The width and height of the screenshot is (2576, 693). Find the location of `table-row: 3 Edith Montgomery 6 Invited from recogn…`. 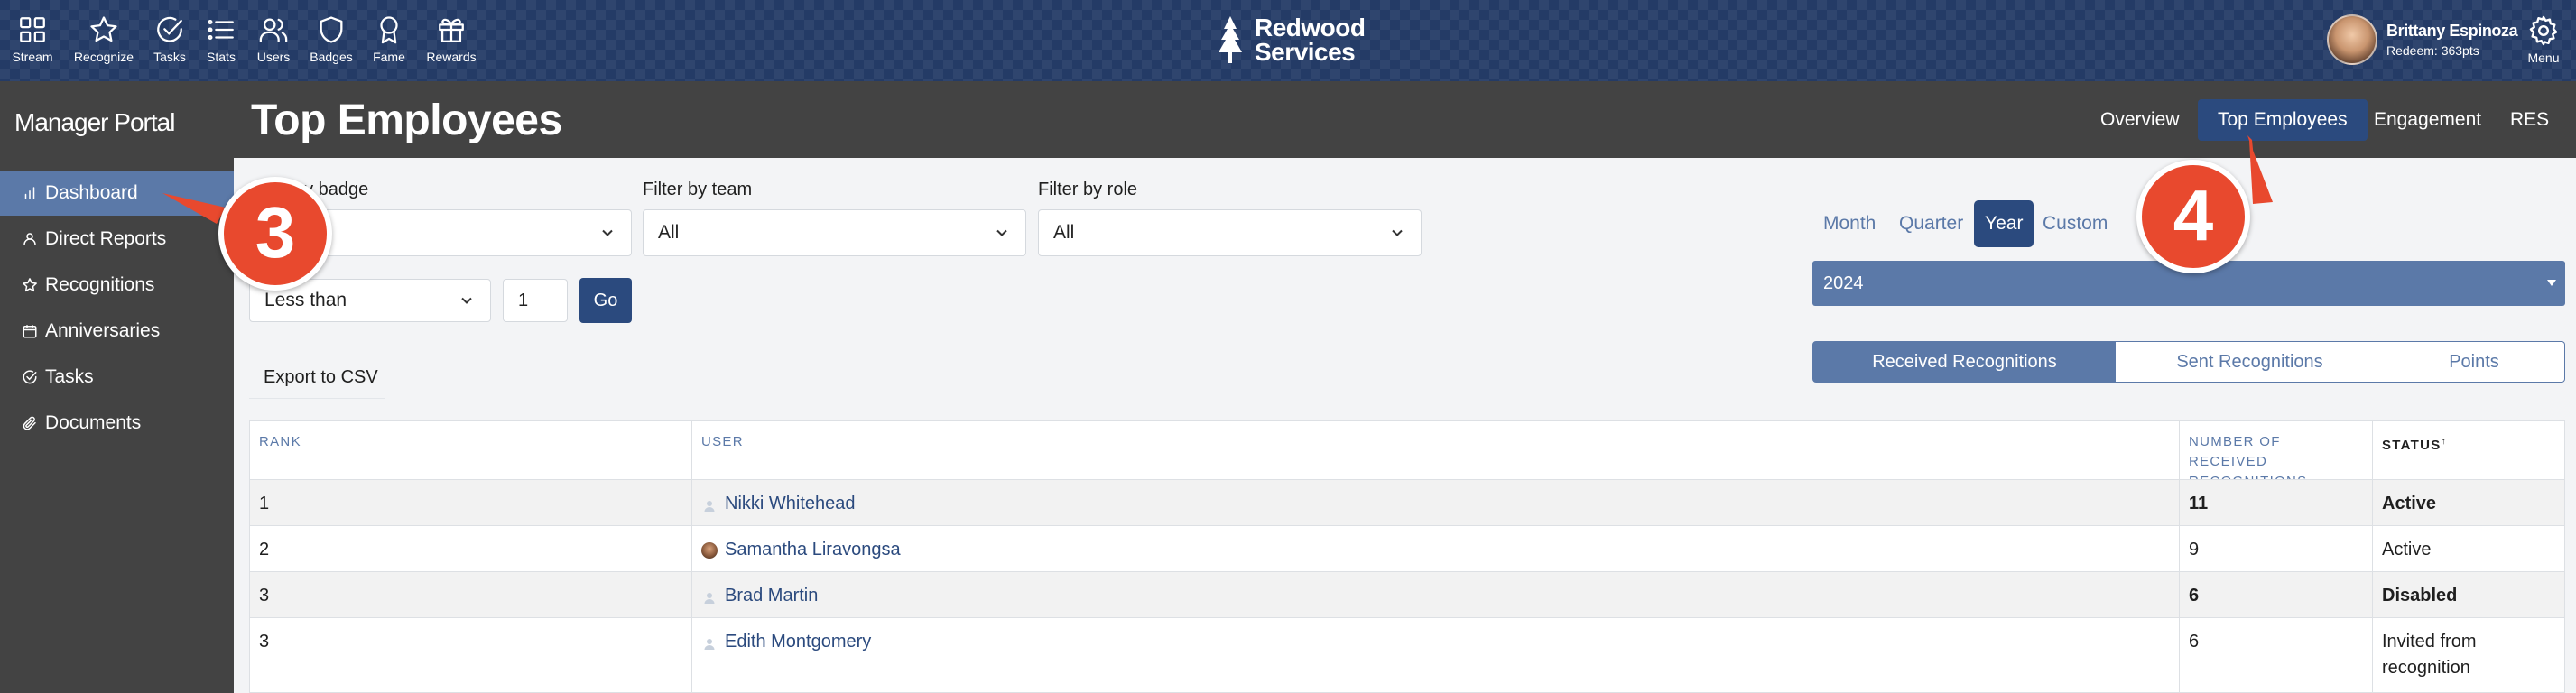

table-row: 3 Edith Montgomery 6 Invited from recogn… is located at coordinates (1407, 654).